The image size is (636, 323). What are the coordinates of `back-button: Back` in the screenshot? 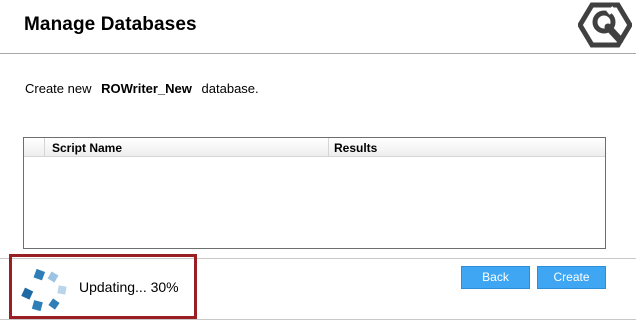 It's located at (495, 277).